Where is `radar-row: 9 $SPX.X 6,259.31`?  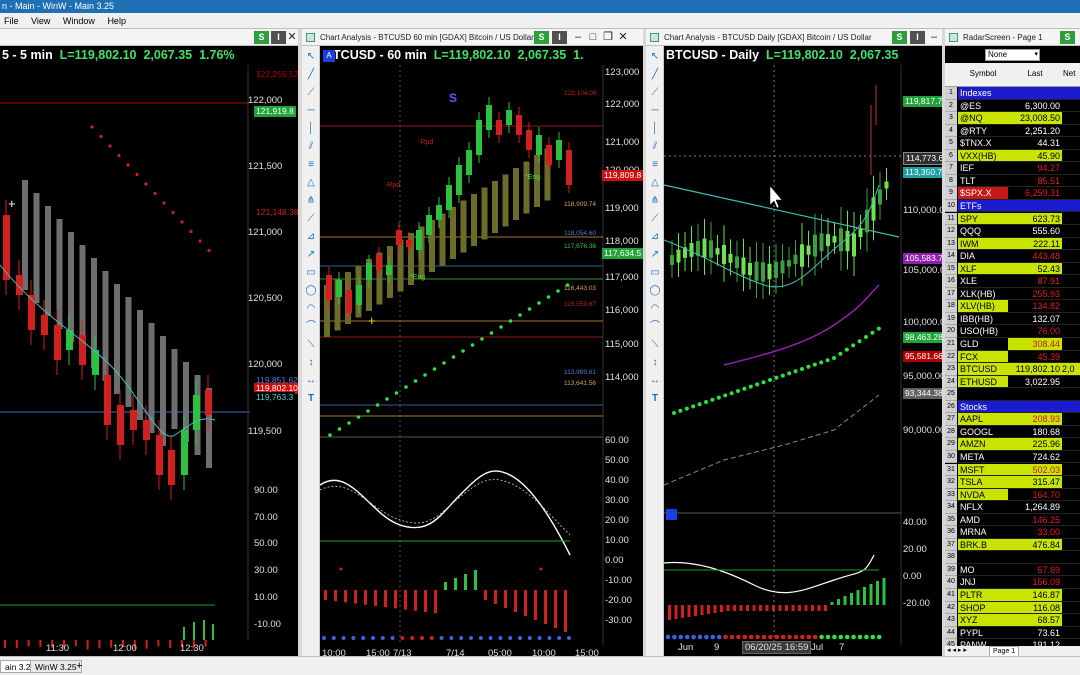 radar-row: 9 $SPX.X 6,259.31 is located at coordinates (1012, 193).